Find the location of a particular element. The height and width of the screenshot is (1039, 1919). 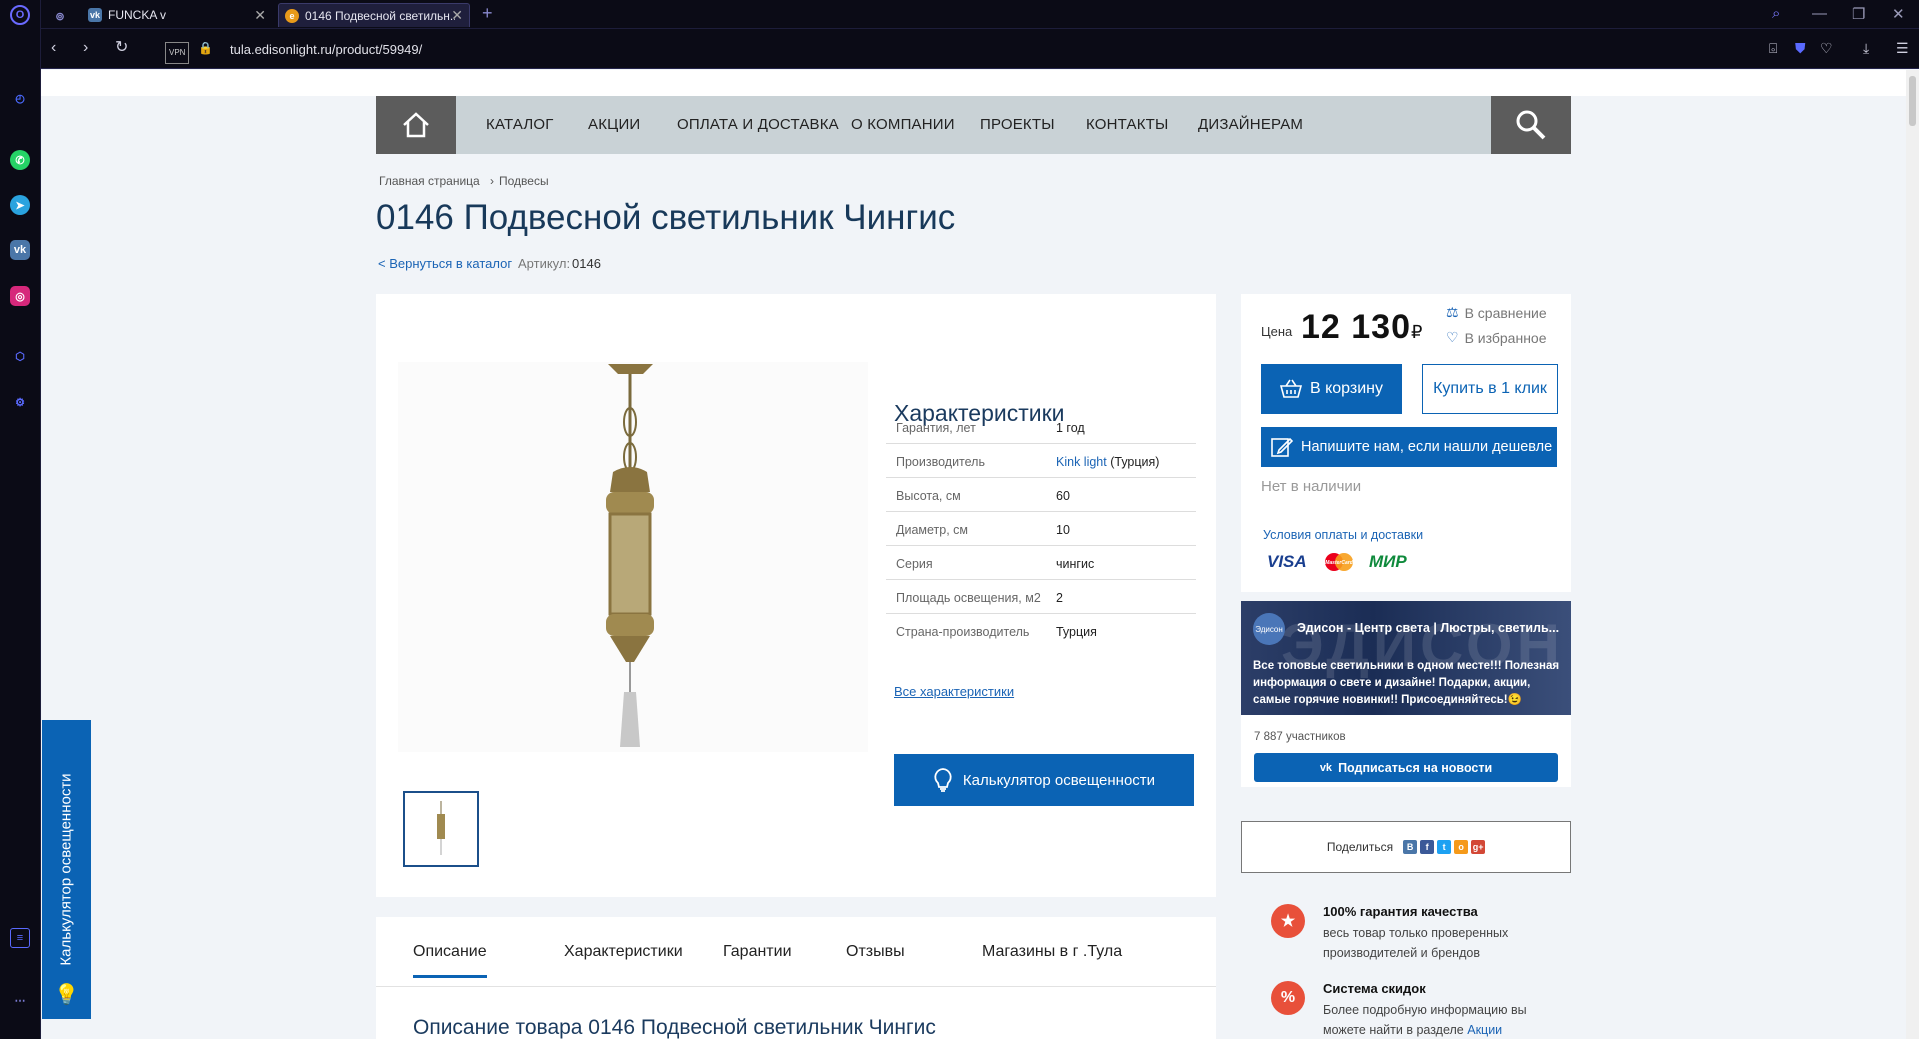

browser-sidebar: O ⊚ ◴ ✆ ➤ vk ◎ ⬡ ⚙ ≡ ⋯ is located at coordinates (32, 519).